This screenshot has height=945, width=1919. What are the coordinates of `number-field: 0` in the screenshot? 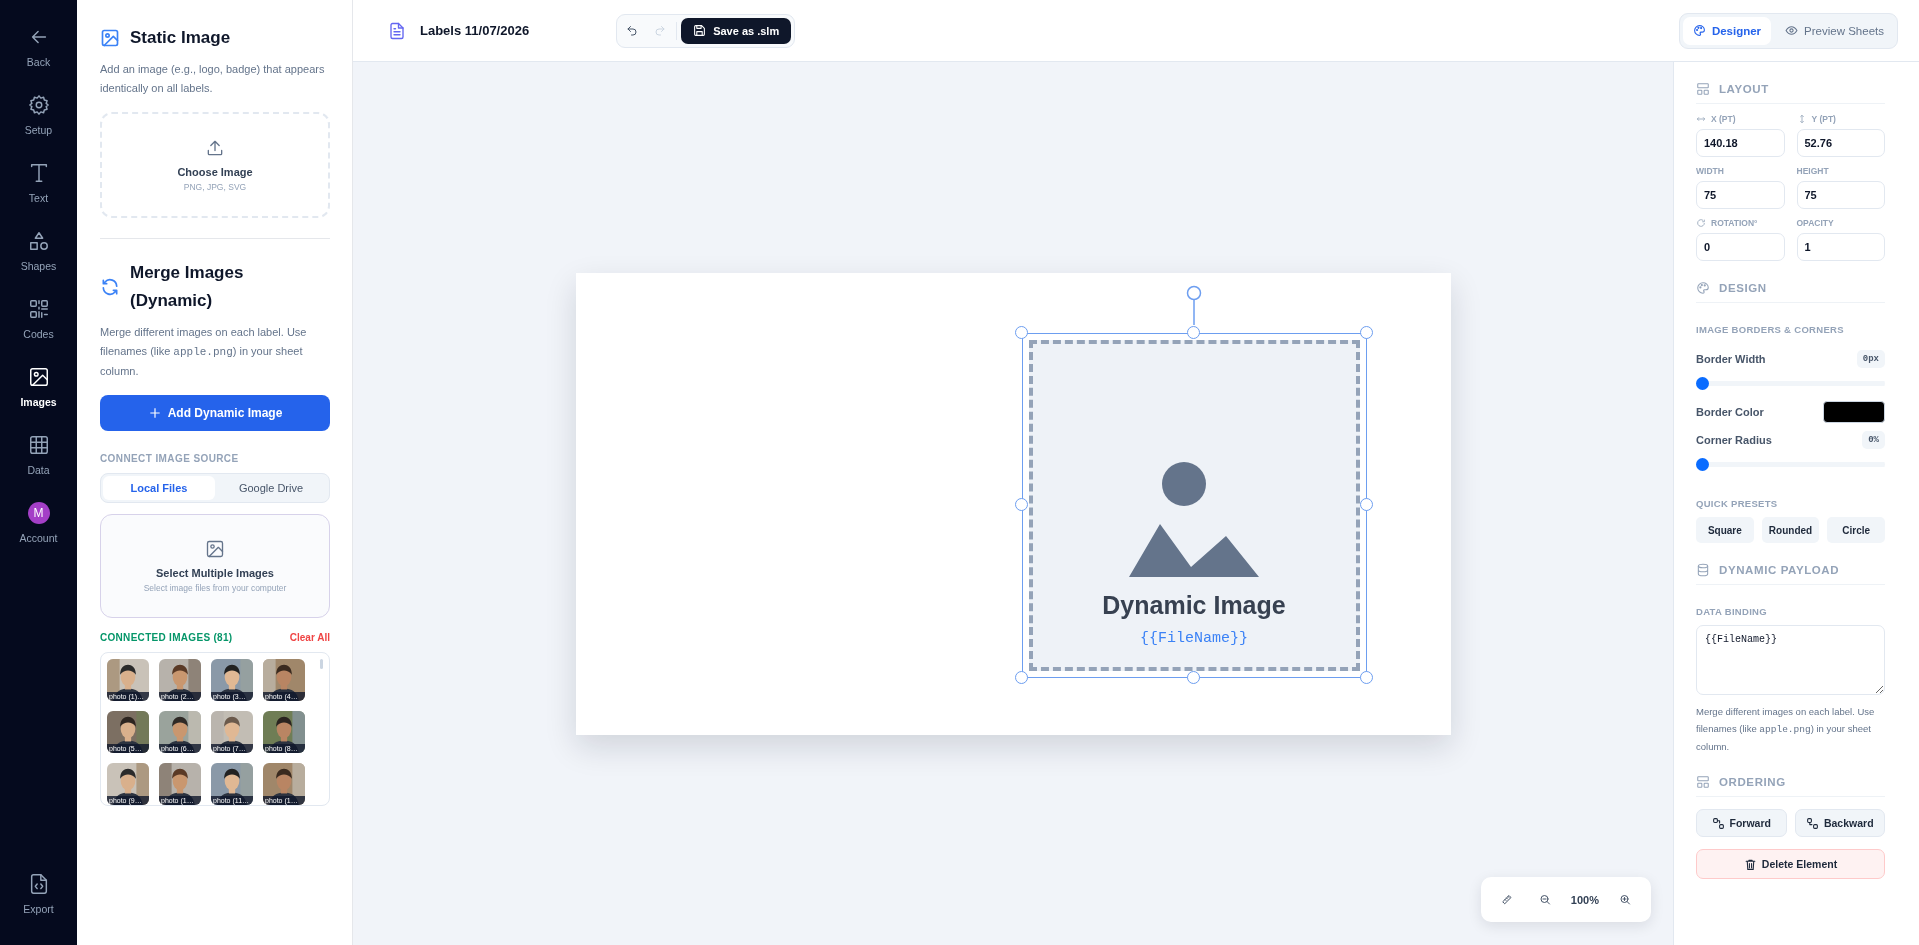 It's located at (1740, 247).